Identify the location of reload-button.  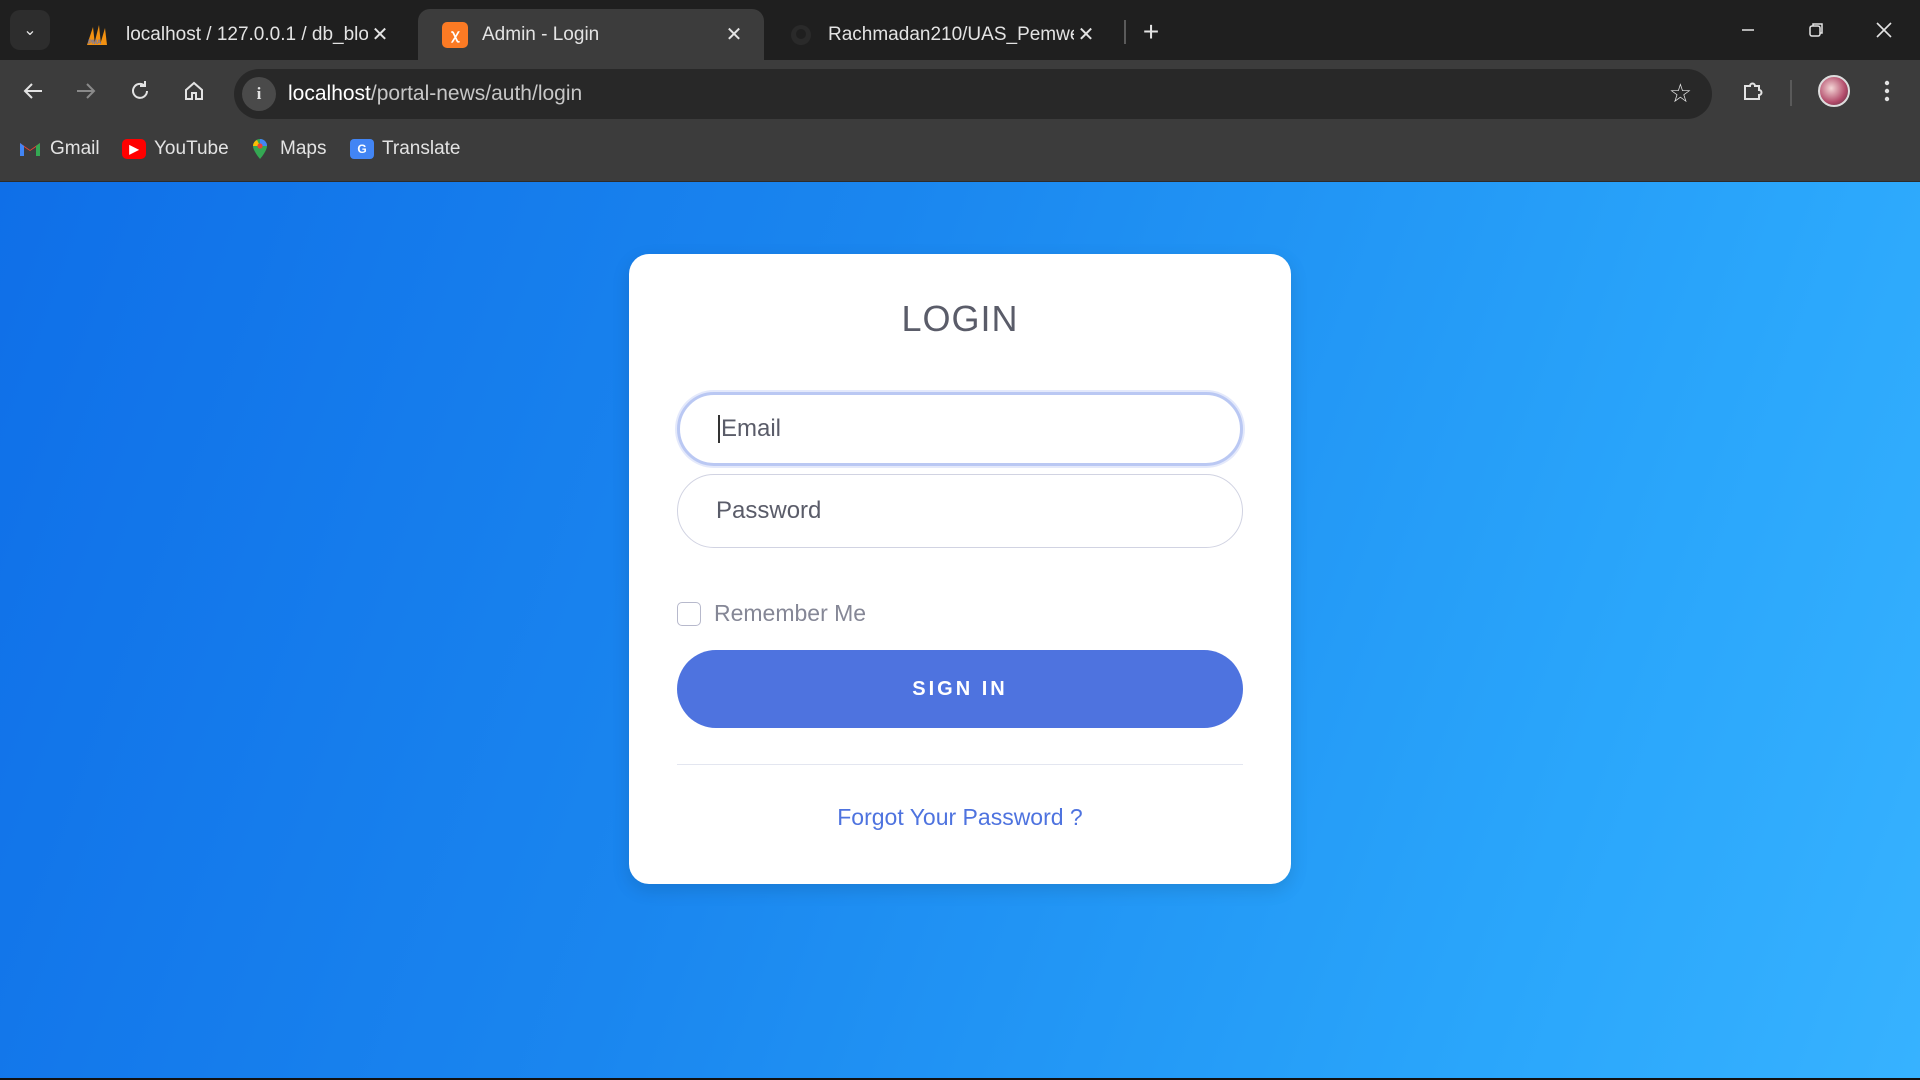
(140, 91).